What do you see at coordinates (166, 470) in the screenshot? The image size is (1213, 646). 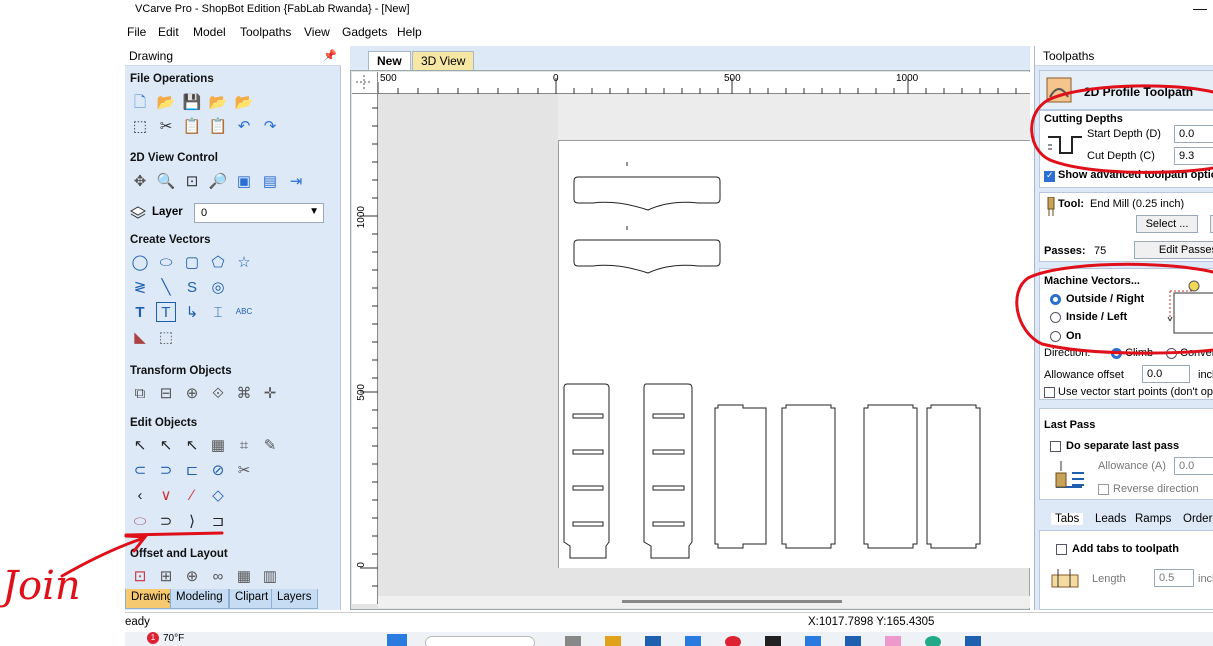 I see `subtract-icon: ⊃` at bounding box center [166, 470].